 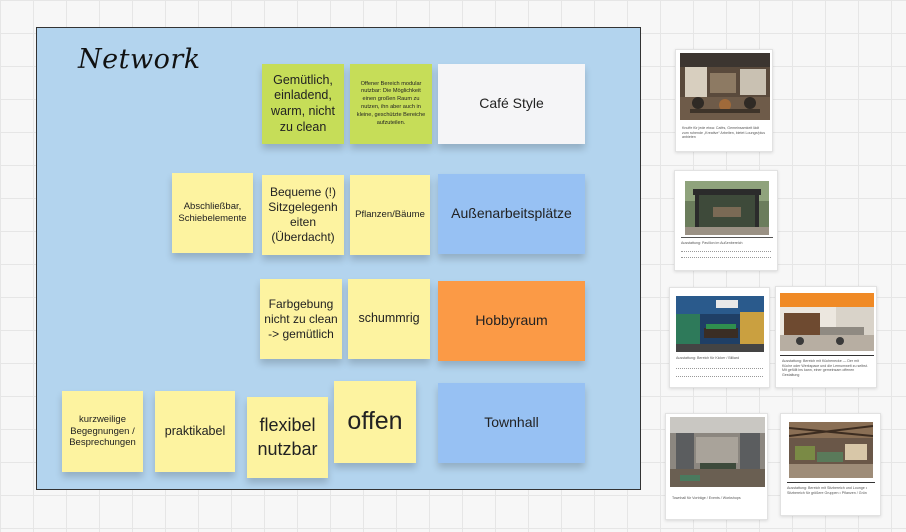 I want to click on sticky-text: Hobbyraum, so click(x=511, y=320).